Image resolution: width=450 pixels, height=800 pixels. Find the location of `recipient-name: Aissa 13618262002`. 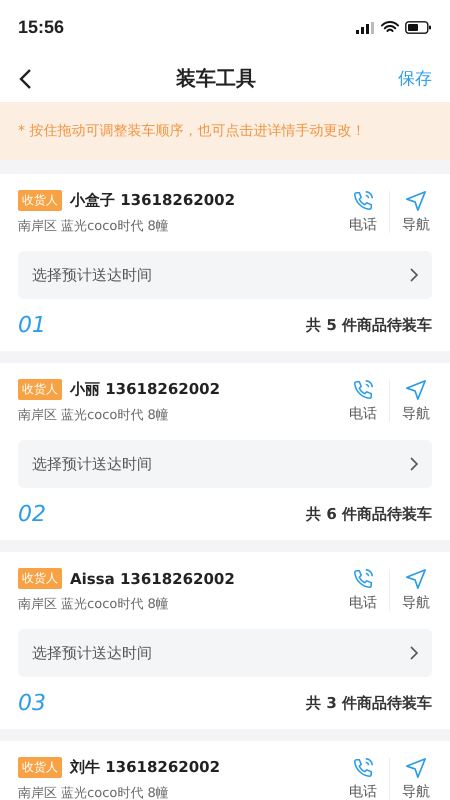

recipient-name: Aissa 13618262002 is located at coordinates (152, 579).